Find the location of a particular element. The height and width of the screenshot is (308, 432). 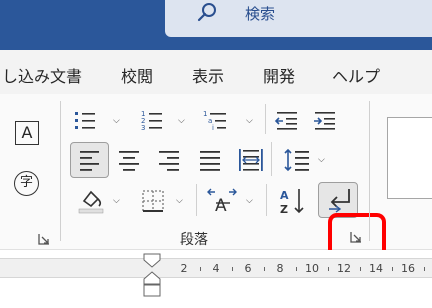

styles-gallery-preview is located at coordinates (409, 158).